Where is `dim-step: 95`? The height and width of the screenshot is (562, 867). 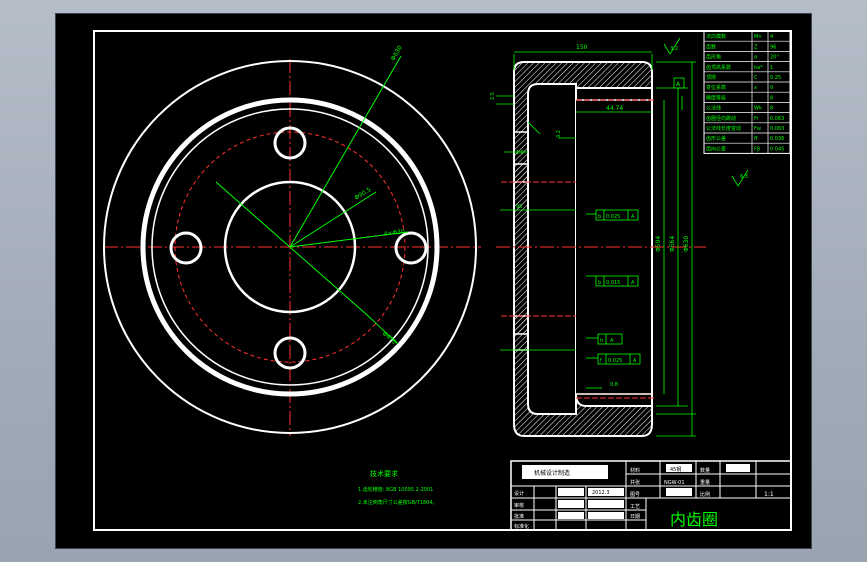
dim-step: 95 is located at coordinates (519, 207).